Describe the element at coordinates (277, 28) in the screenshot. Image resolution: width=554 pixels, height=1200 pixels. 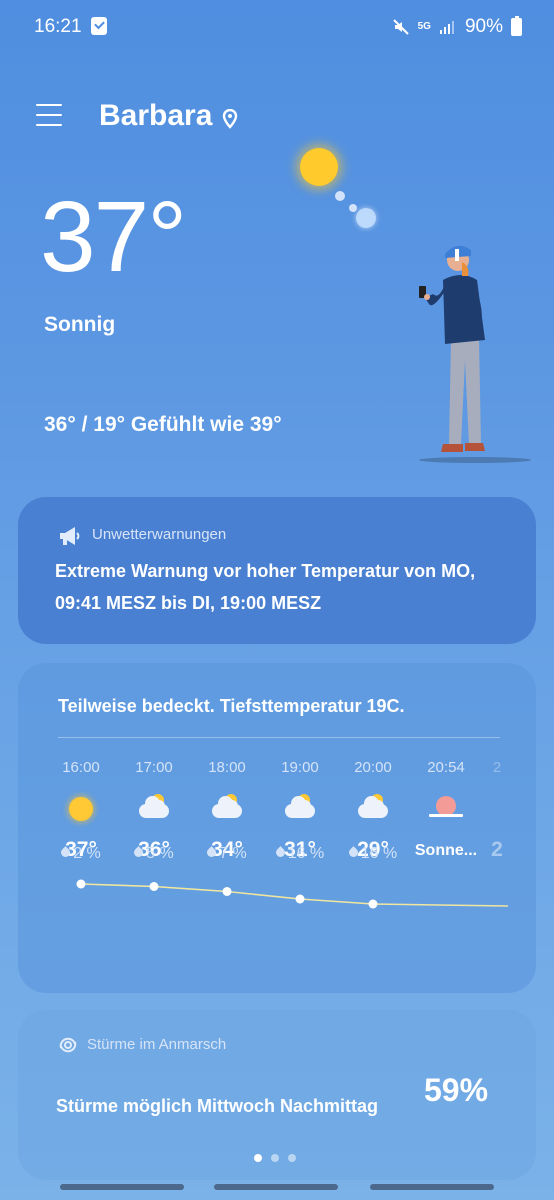
I see `status-bar: 16:21 5G 90%` at that location.